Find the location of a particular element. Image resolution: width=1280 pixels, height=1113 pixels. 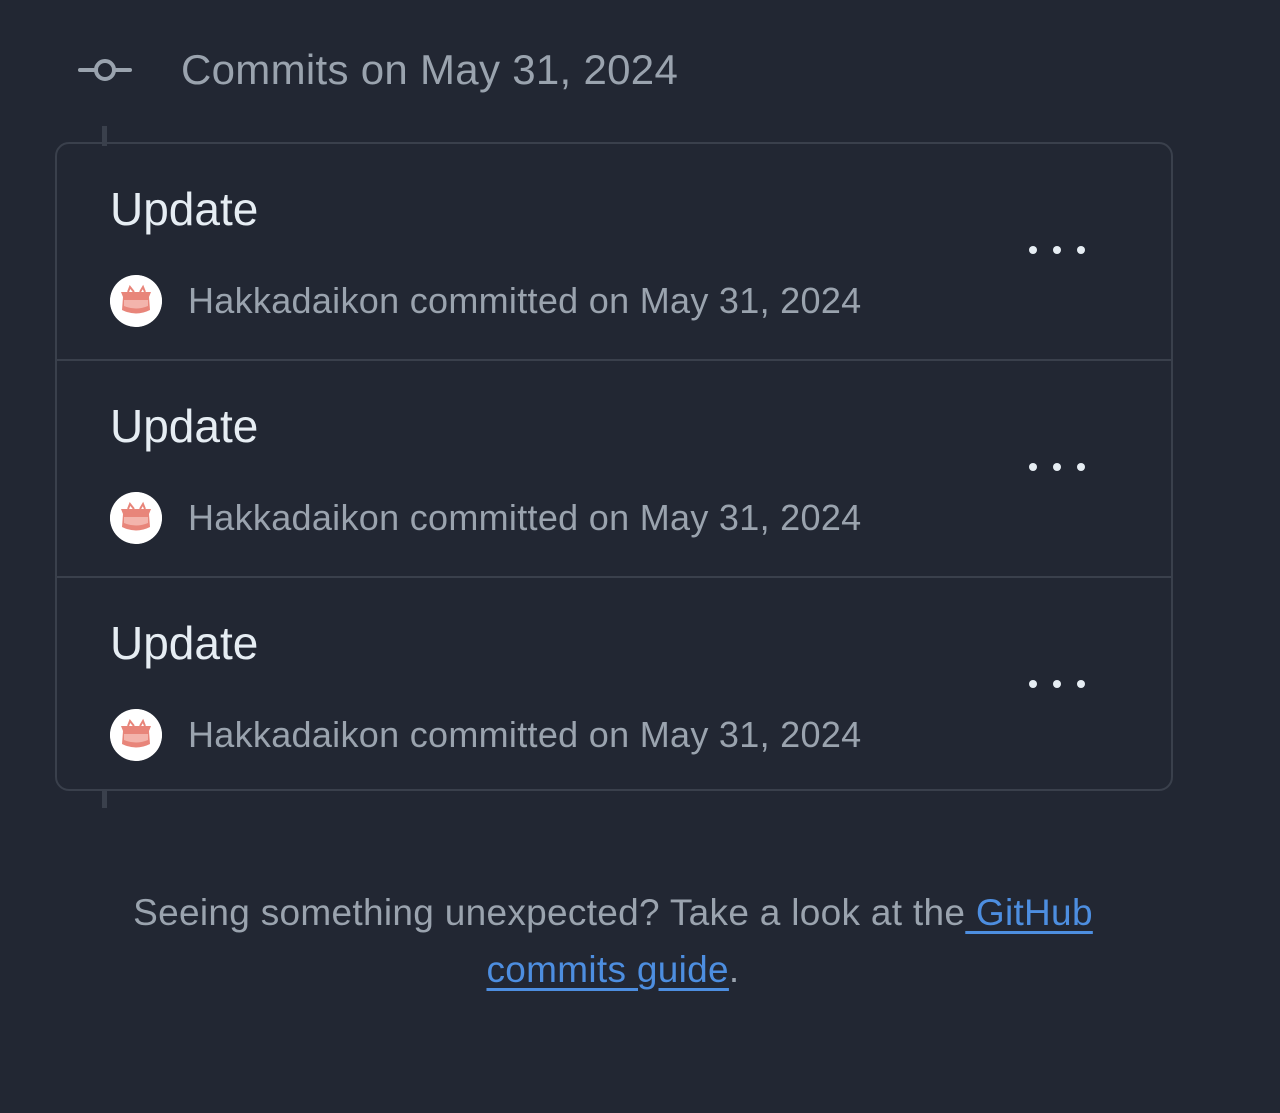

commits-guide-link-continued: commits guide is located at coordinates (607, 969).